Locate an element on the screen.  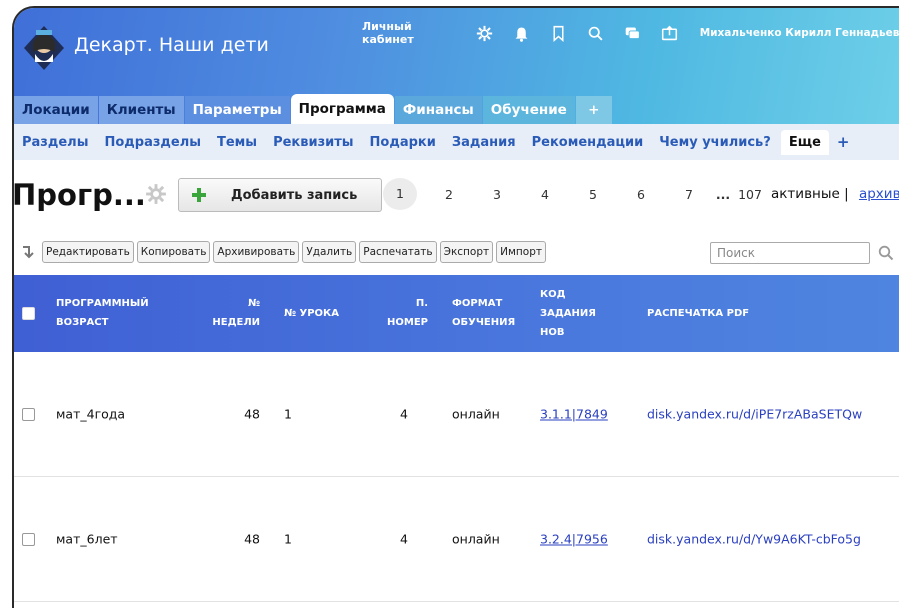
import-button: Импорт is located at coordinates (521, 252).